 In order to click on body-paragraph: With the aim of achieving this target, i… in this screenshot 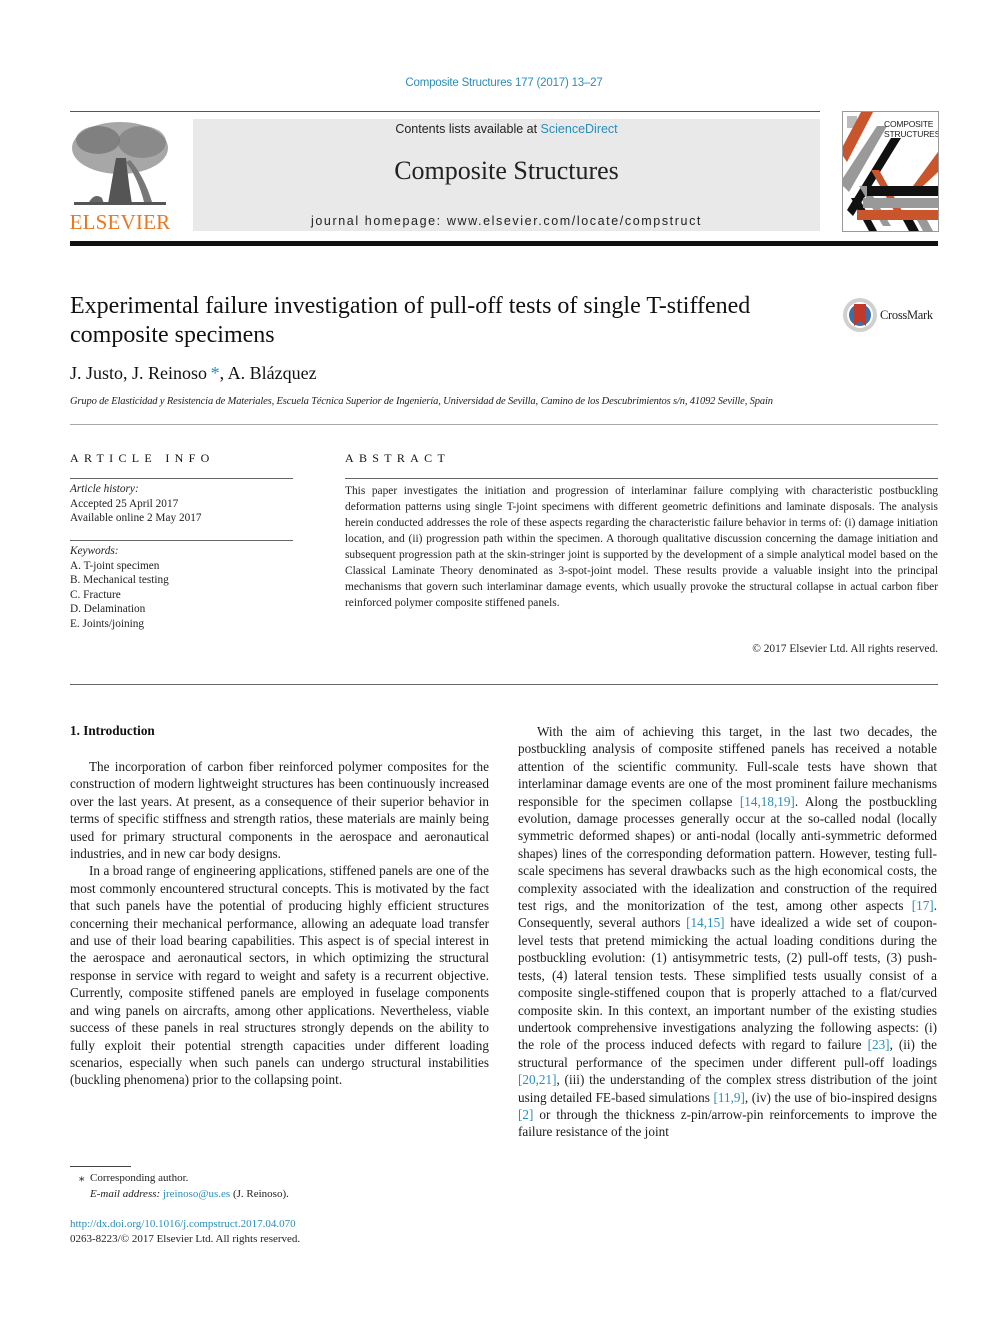, I will do `click(727, 932)`.